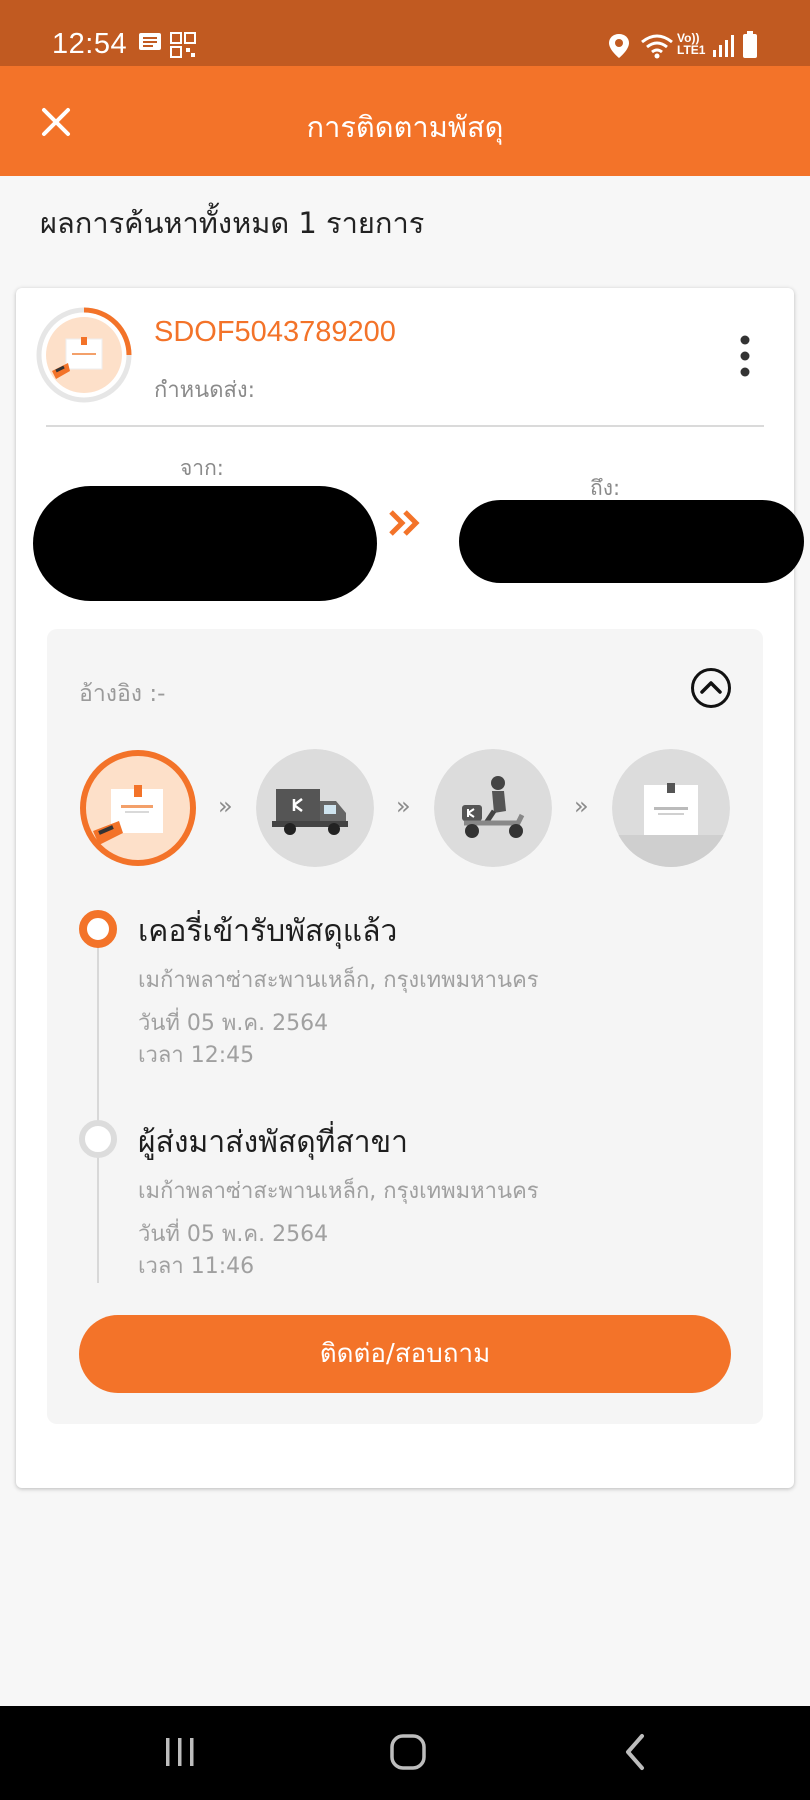 The height and width of the screenshot is (1800, 810). I want to click on event-time: เวลา 12:45, so click(196, 1055).